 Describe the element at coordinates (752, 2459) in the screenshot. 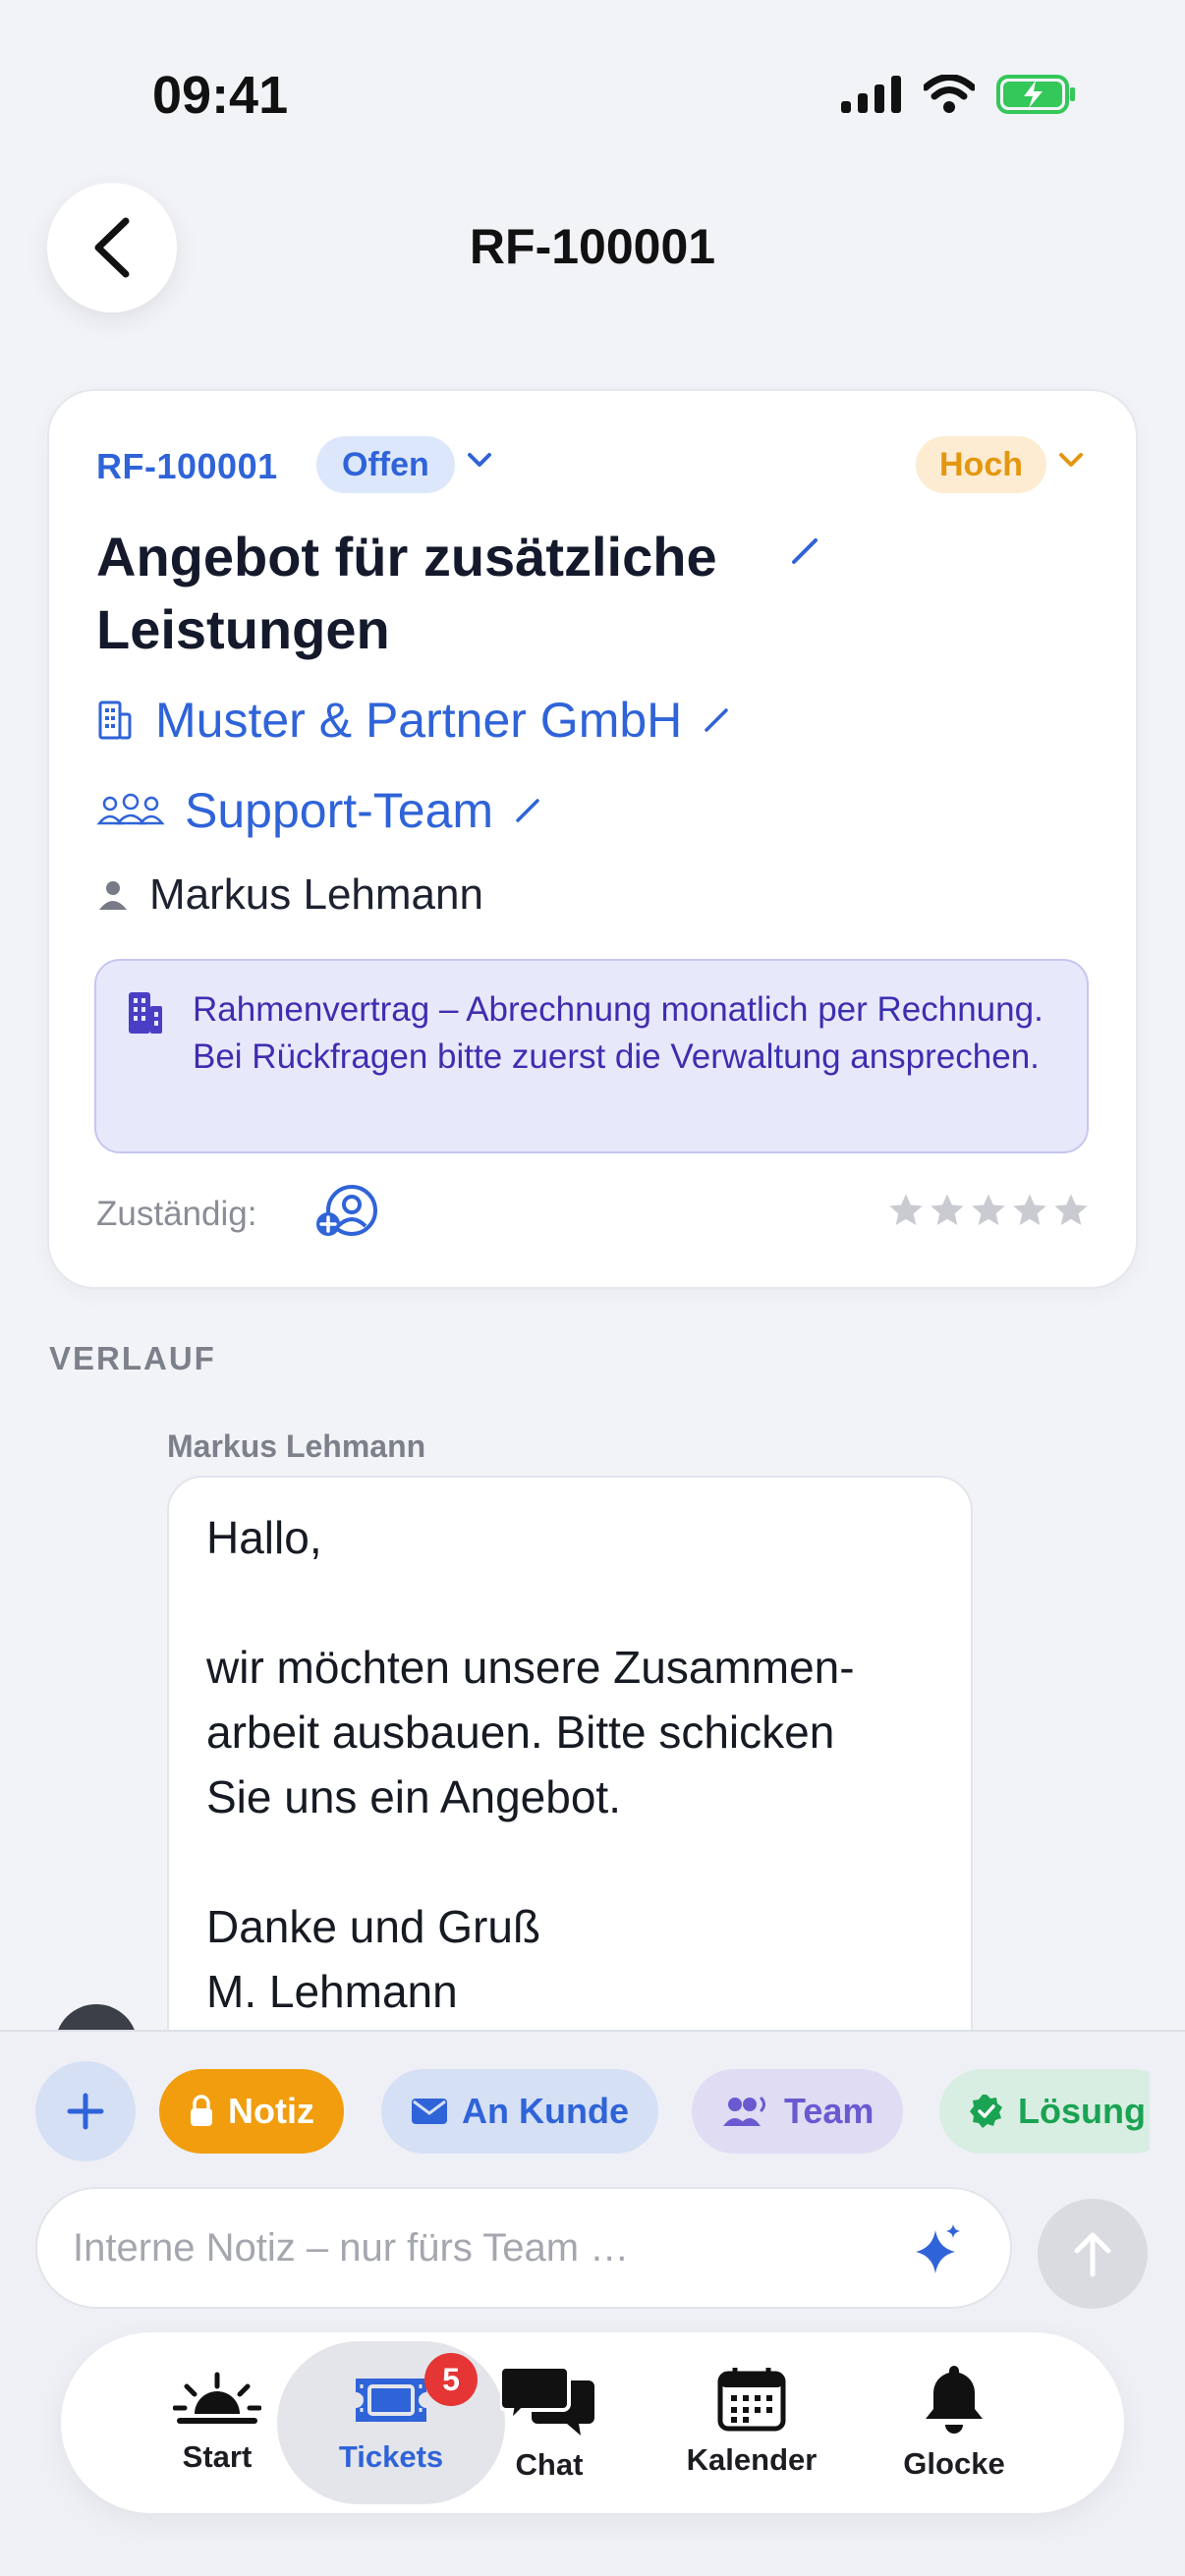

I see `tab-calendar-label: Kalender` at that location.